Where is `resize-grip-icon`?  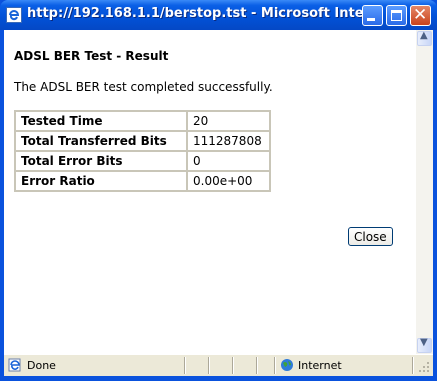 resize-grip-icon is located at coordinates (424, 367).